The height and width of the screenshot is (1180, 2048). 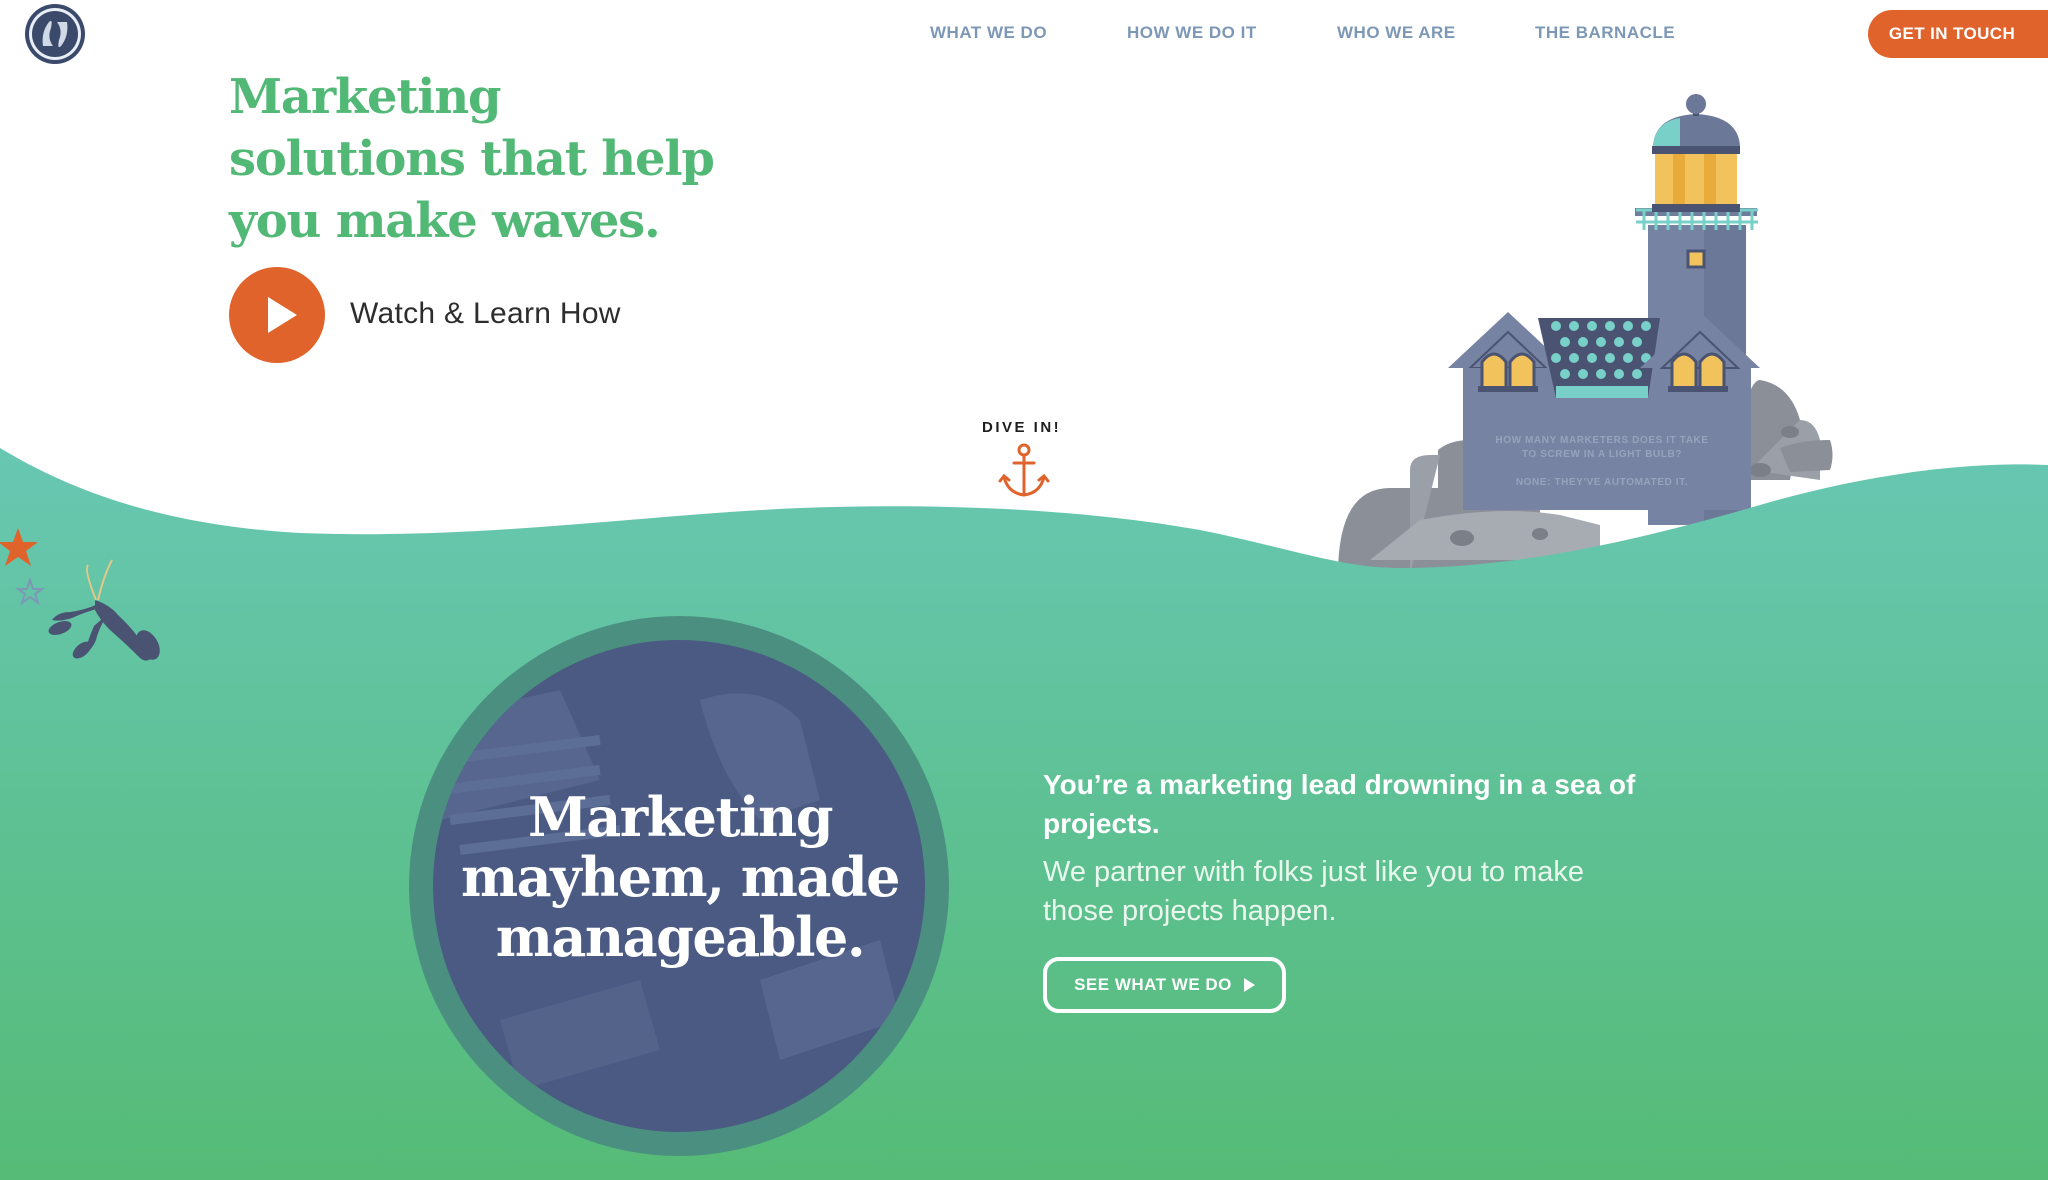 What do you see at coordinates (1024, 471) in the screenshot?
I see `anchor-icon` at bounding box center [1024, 471].